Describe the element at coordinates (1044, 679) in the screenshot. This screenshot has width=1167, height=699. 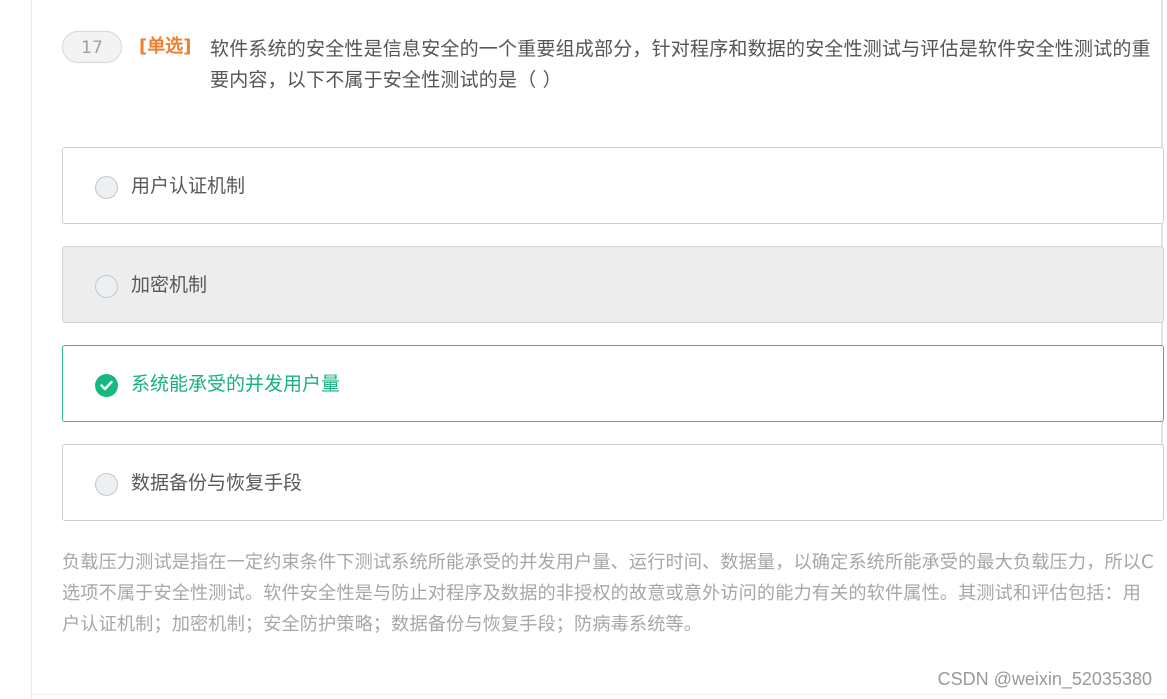
I see `watermark: CSDN @weixin_52035380` at that location.